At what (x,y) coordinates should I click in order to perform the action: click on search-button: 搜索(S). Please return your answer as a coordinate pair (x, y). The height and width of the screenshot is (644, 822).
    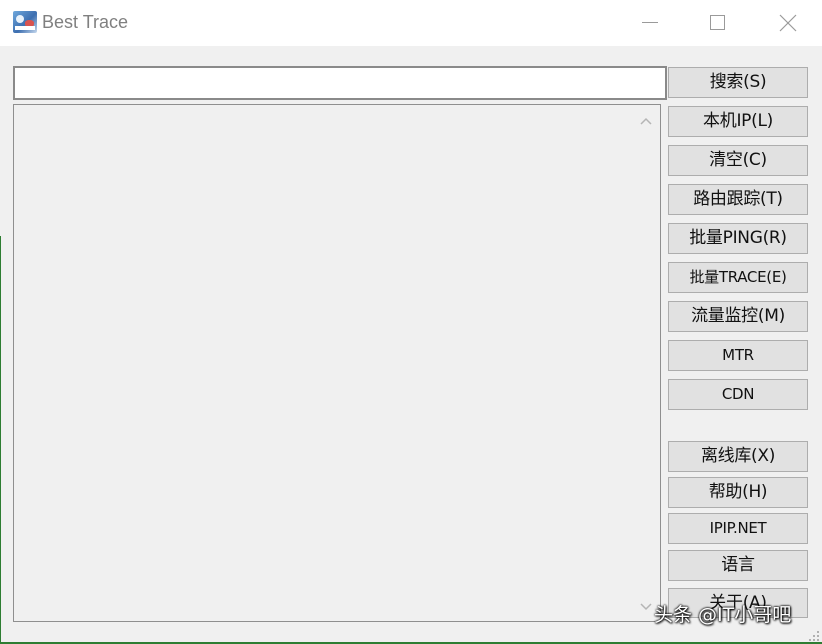
    Looking at the image, I should click on (738, 82).